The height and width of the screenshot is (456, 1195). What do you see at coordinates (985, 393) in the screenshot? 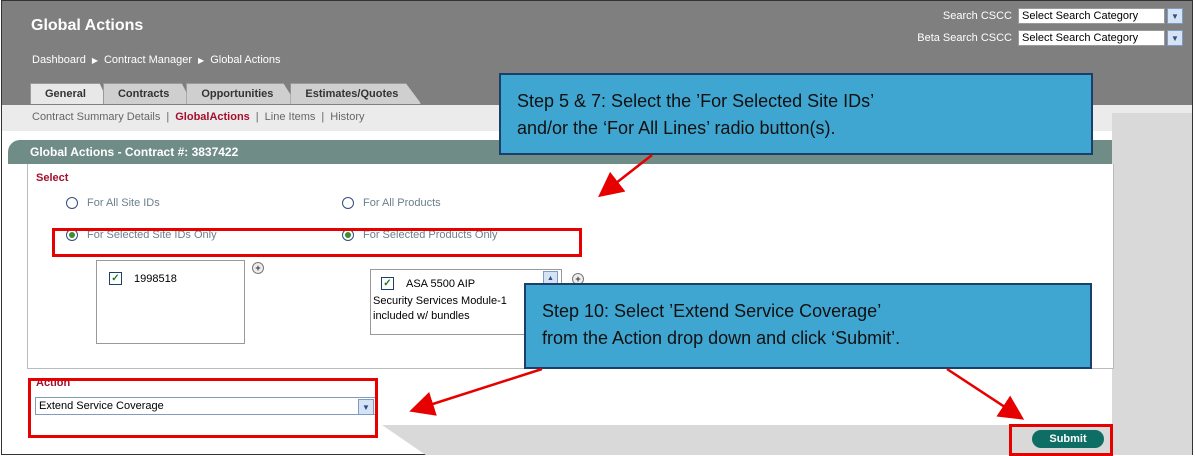
I see `arrow-to-submit` at bounding box center [985, 393].